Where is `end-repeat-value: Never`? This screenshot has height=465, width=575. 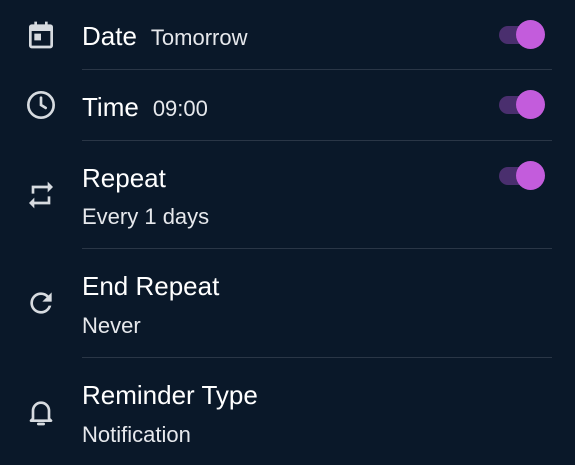 end-repeat-value: Never is located at coordinates (111, 325).